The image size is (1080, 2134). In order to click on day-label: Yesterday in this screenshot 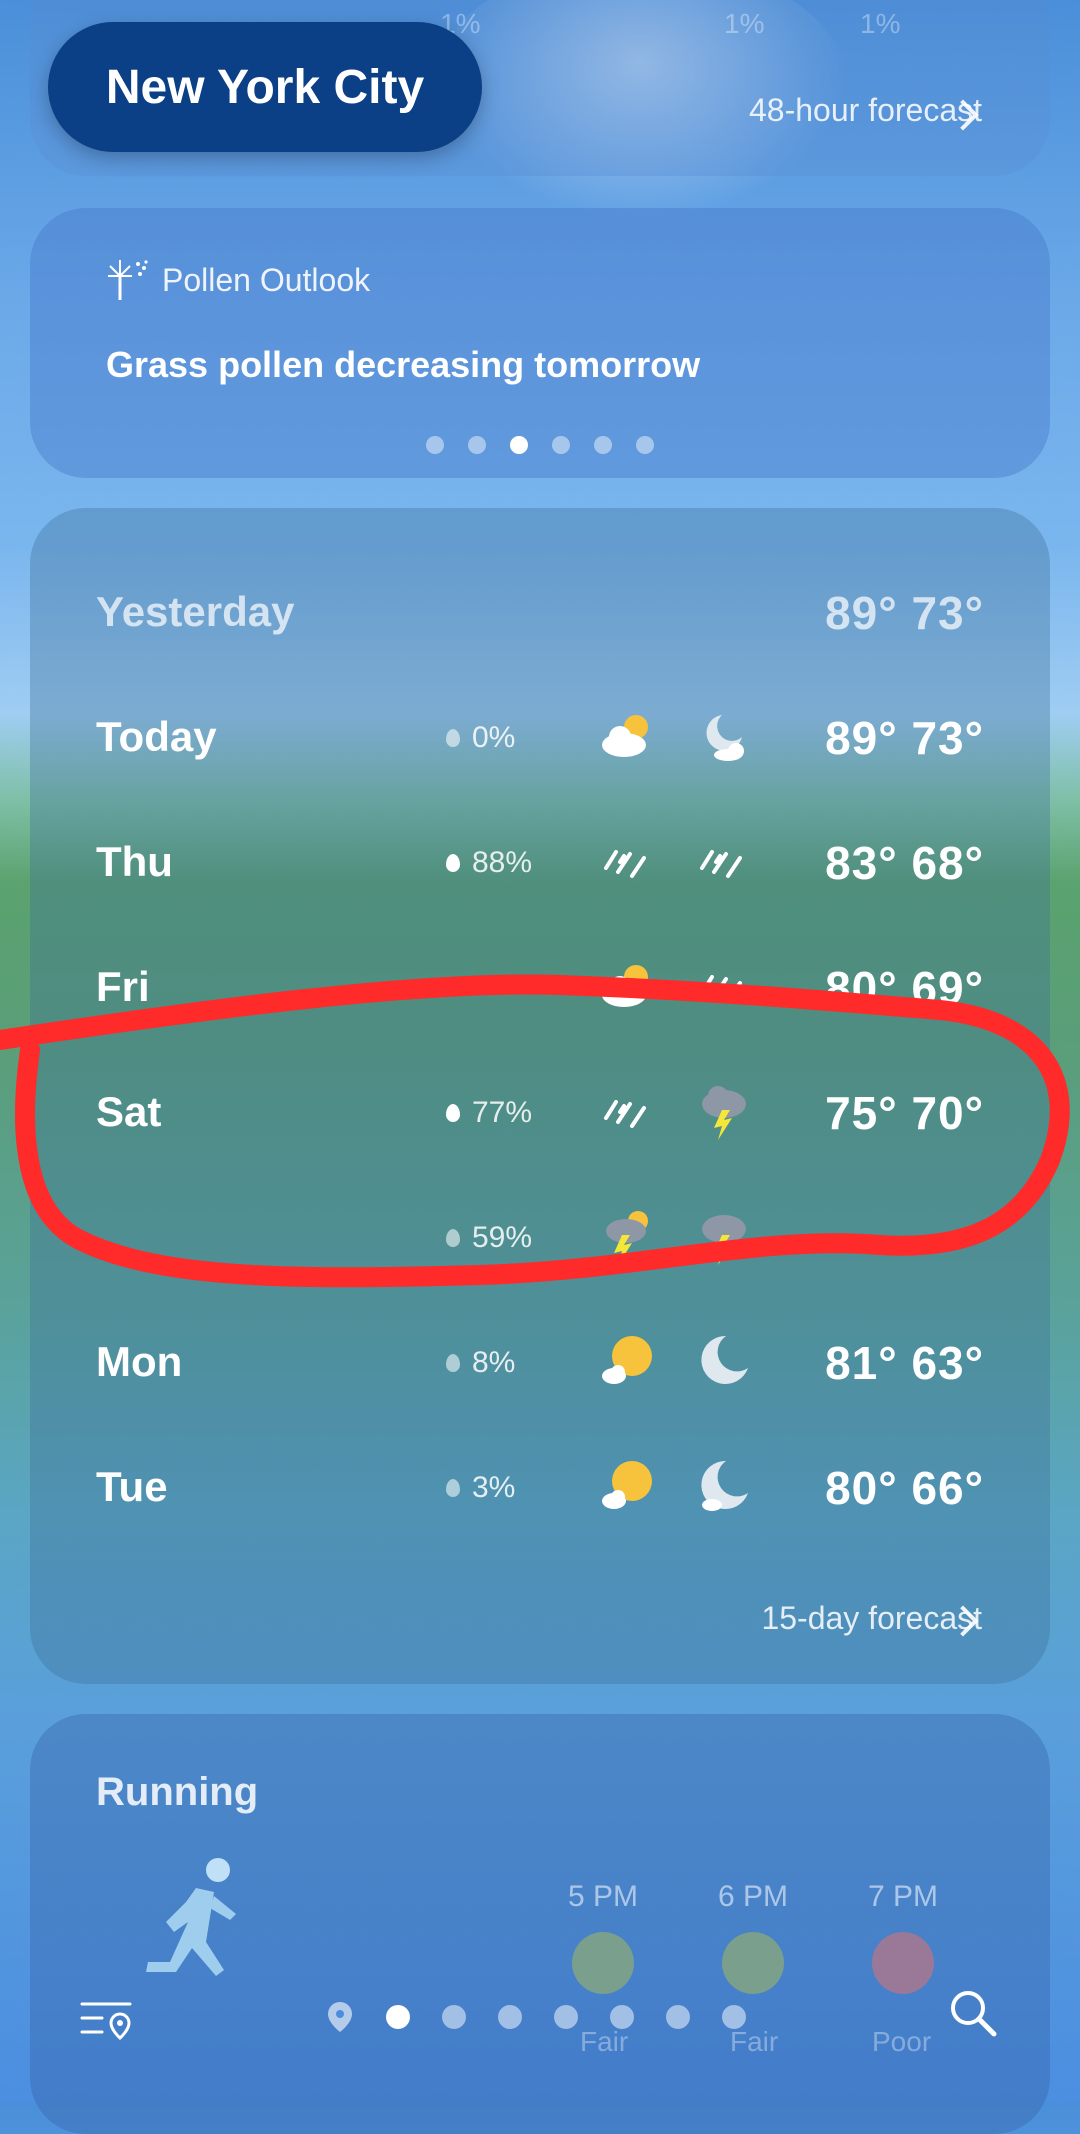, I will do `click(195, 611)`.